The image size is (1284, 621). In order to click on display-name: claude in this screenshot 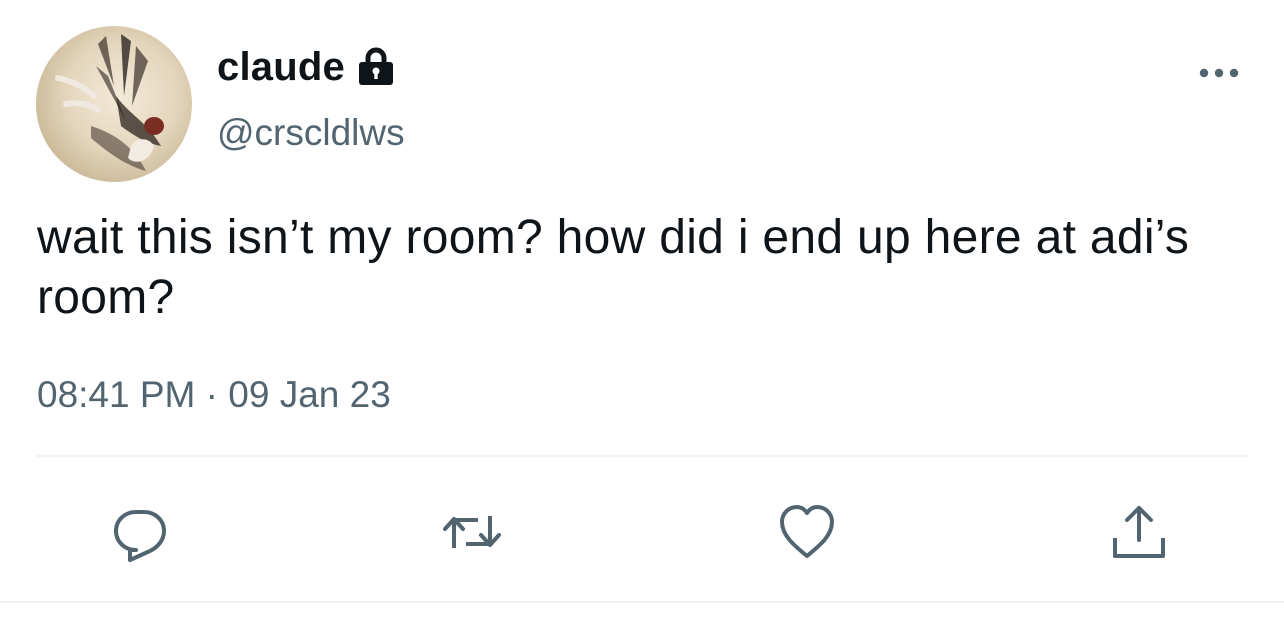, I will do `click(281, 67)`.